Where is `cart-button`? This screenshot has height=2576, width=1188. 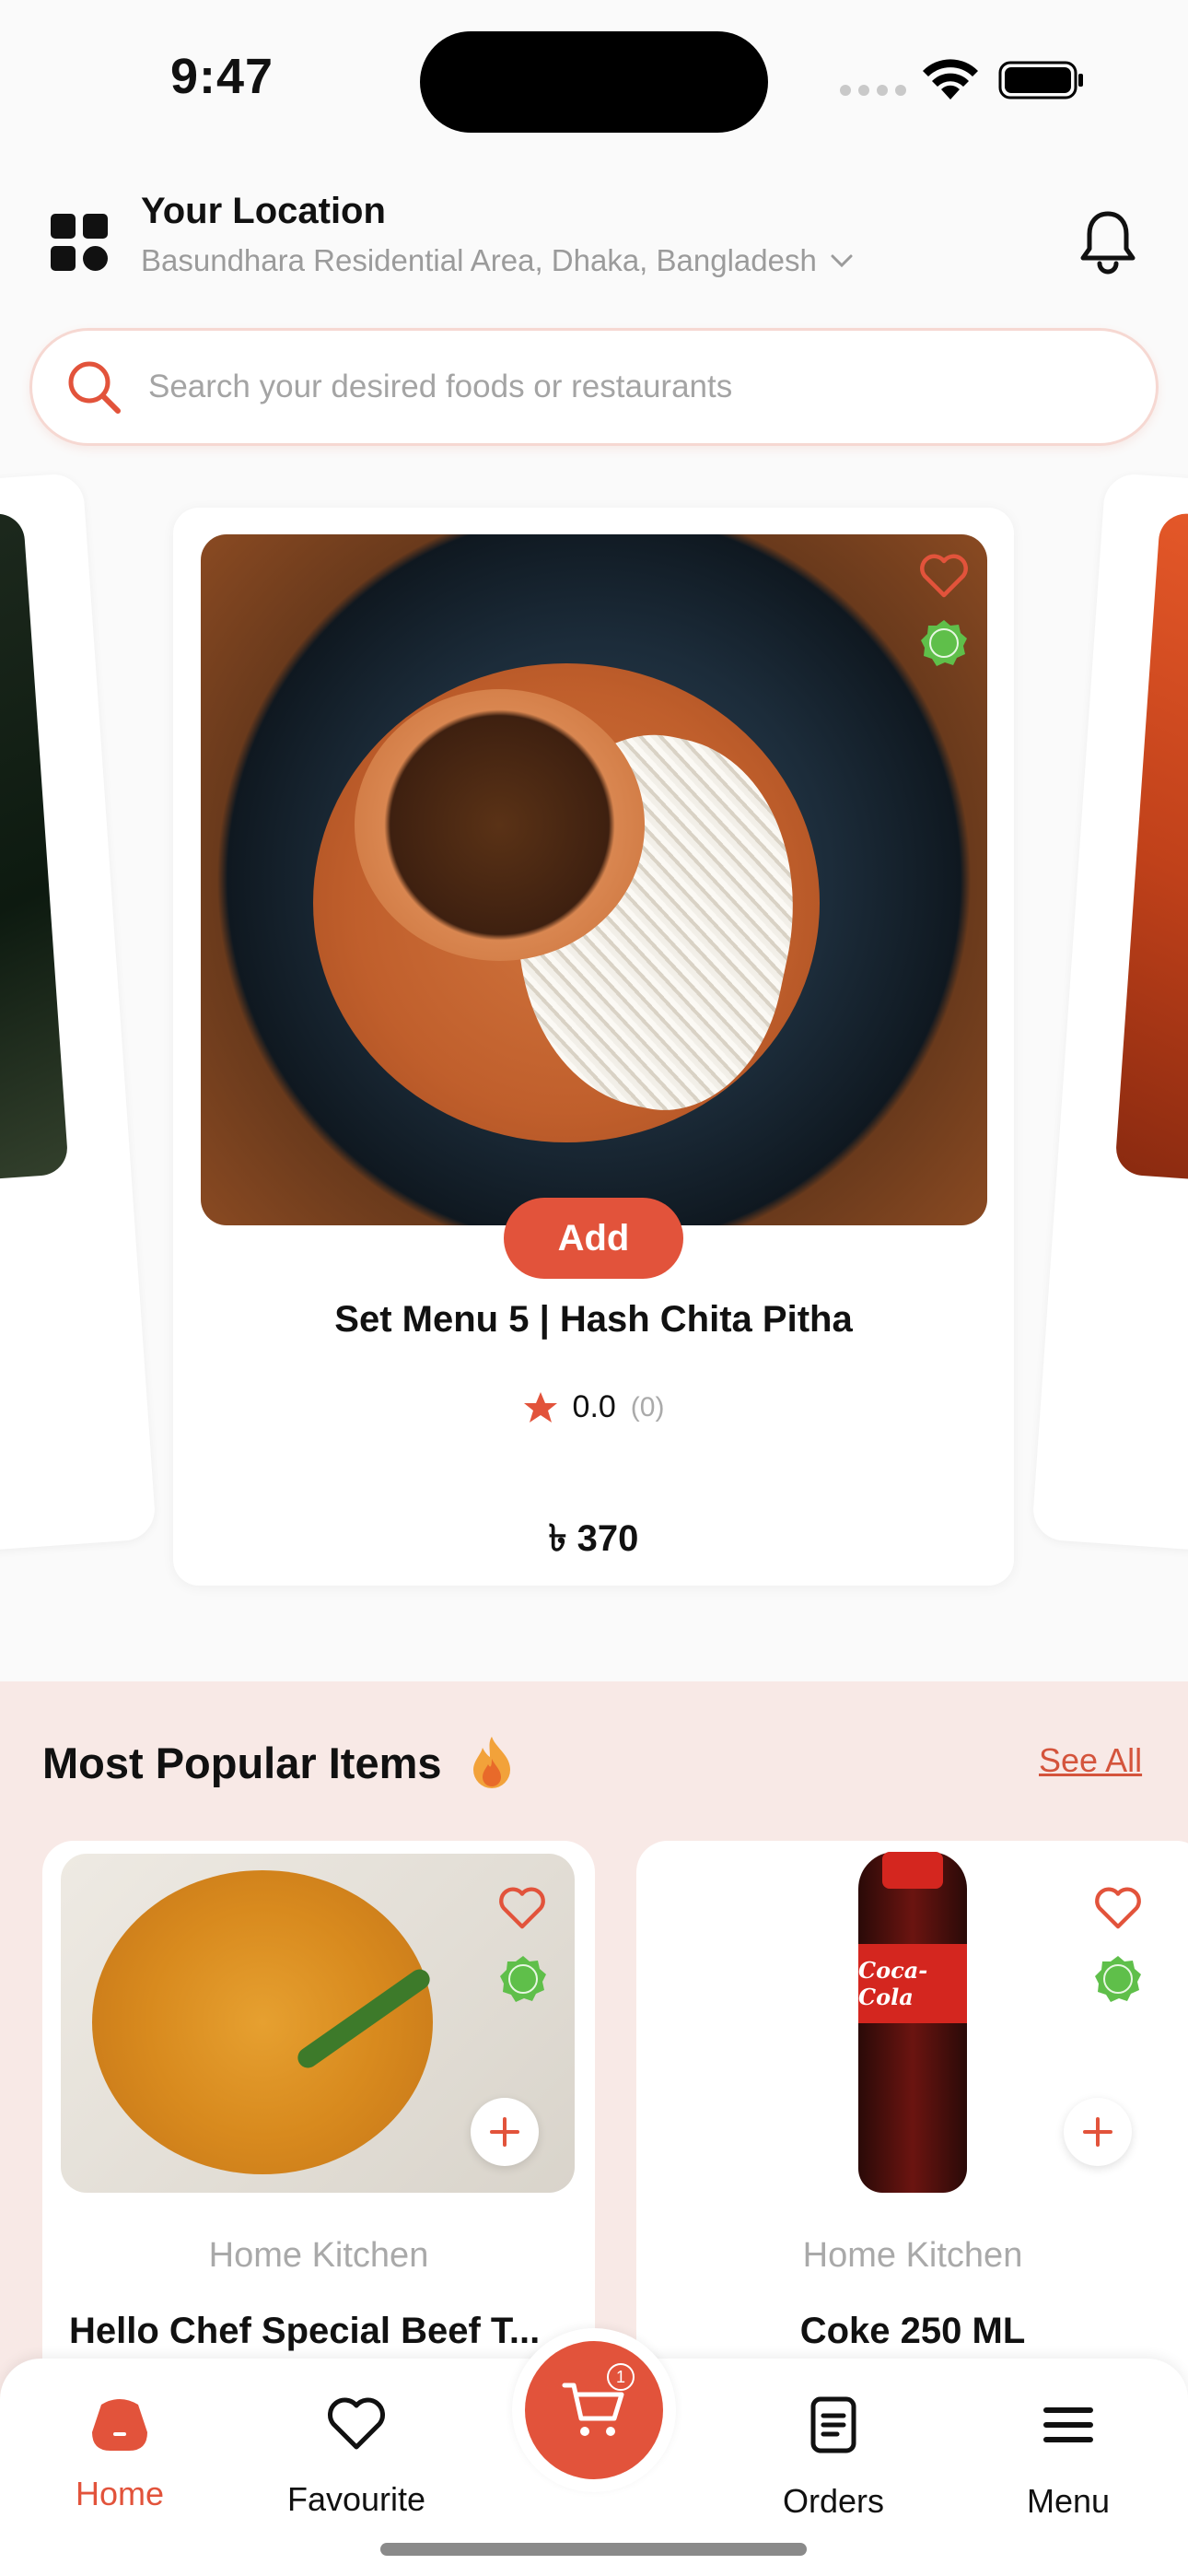 cart-button is located at coordinates (594, 2410).